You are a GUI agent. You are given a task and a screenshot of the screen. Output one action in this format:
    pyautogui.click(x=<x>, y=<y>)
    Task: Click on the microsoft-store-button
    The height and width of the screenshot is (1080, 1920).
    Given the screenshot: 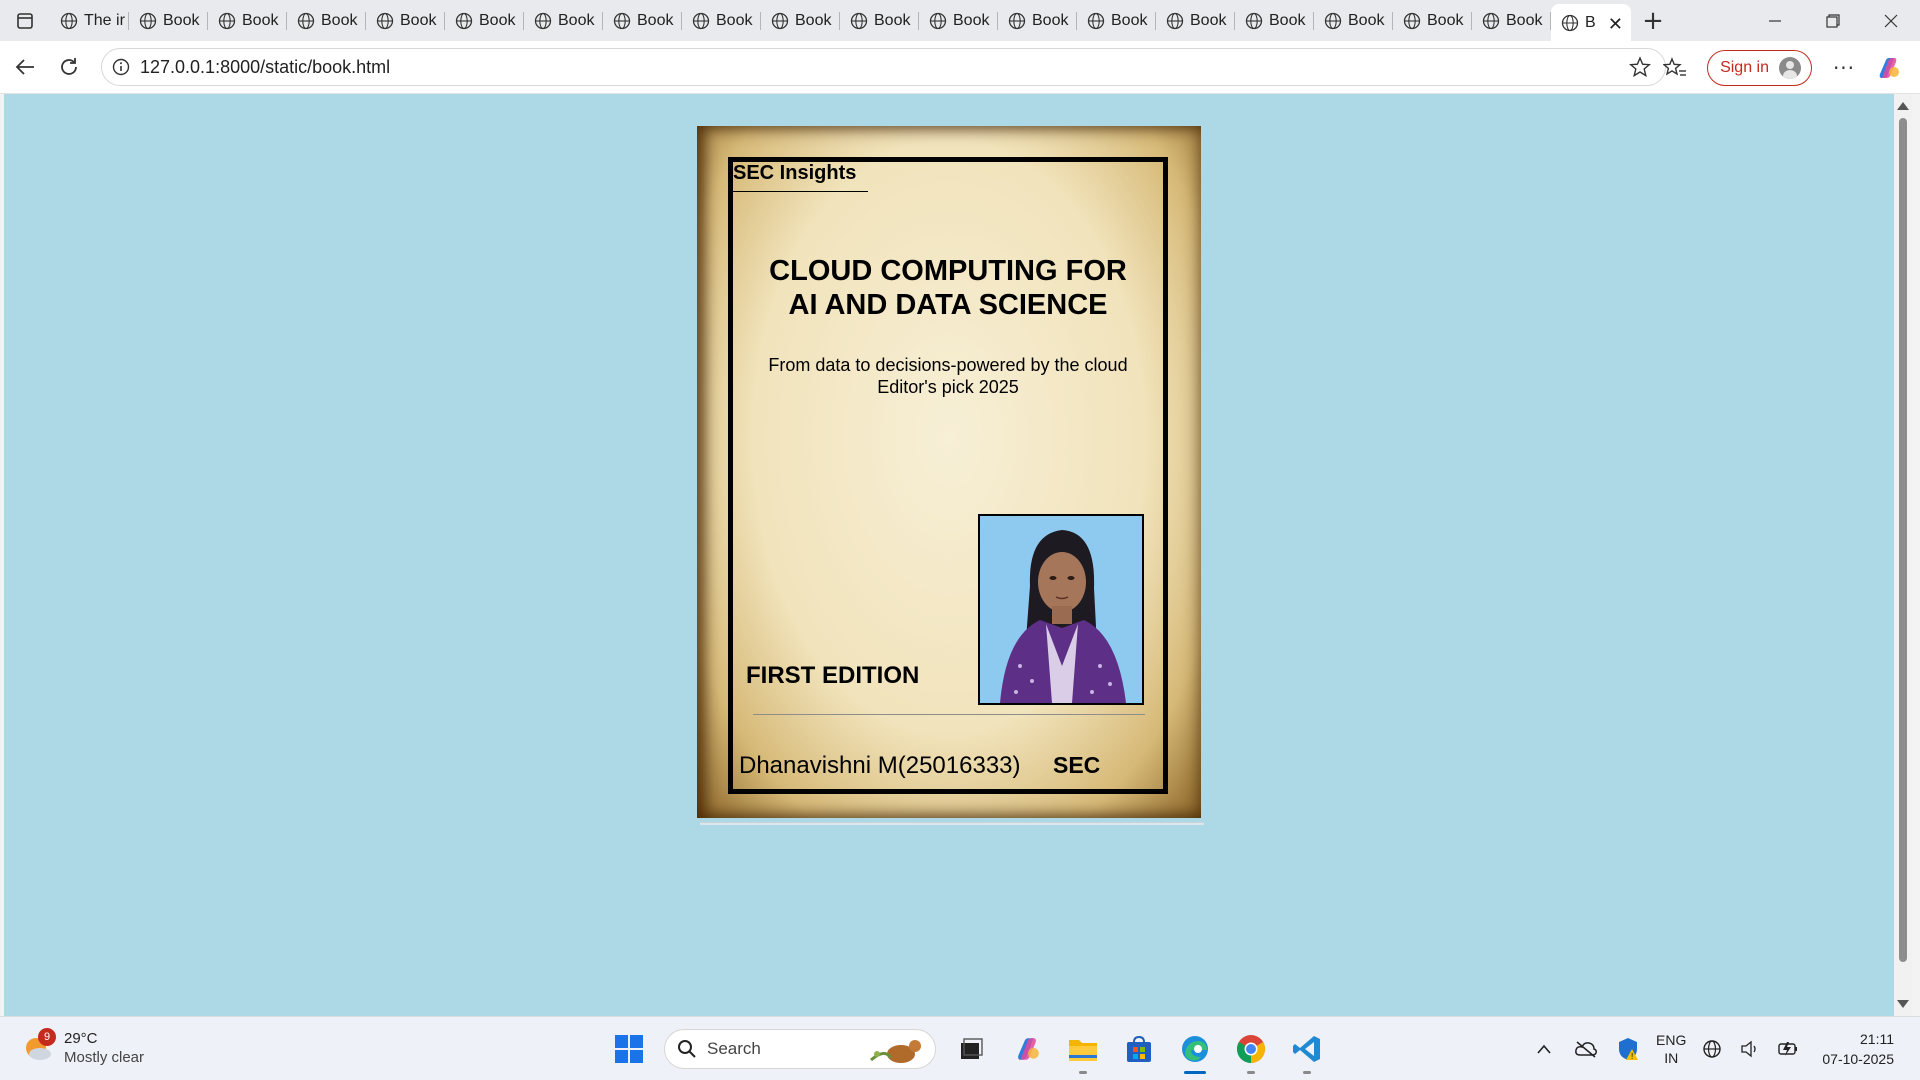 What is the action you would take?
    pyautogui.click(x=1139, y=1049)
    